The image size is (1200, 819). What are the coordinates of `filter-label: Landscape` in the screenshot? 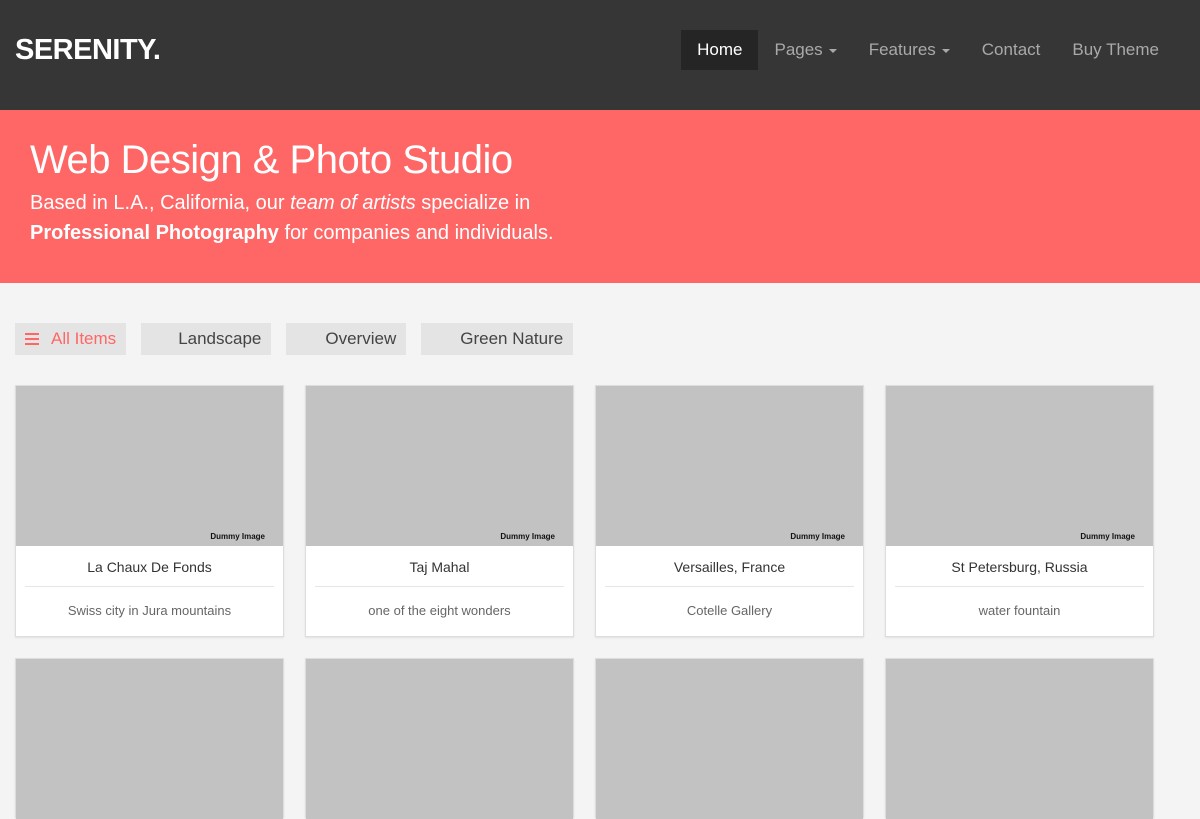 It's located at (220, 338).